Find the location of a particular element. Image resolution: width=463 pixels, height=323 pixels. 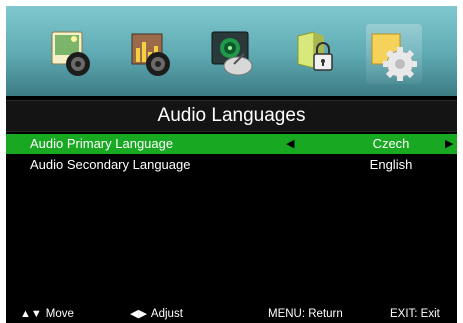

list-item-audio-primary-language: Audio Primary Language ◀ Czech ▶ is located at coordinates (231, 144).